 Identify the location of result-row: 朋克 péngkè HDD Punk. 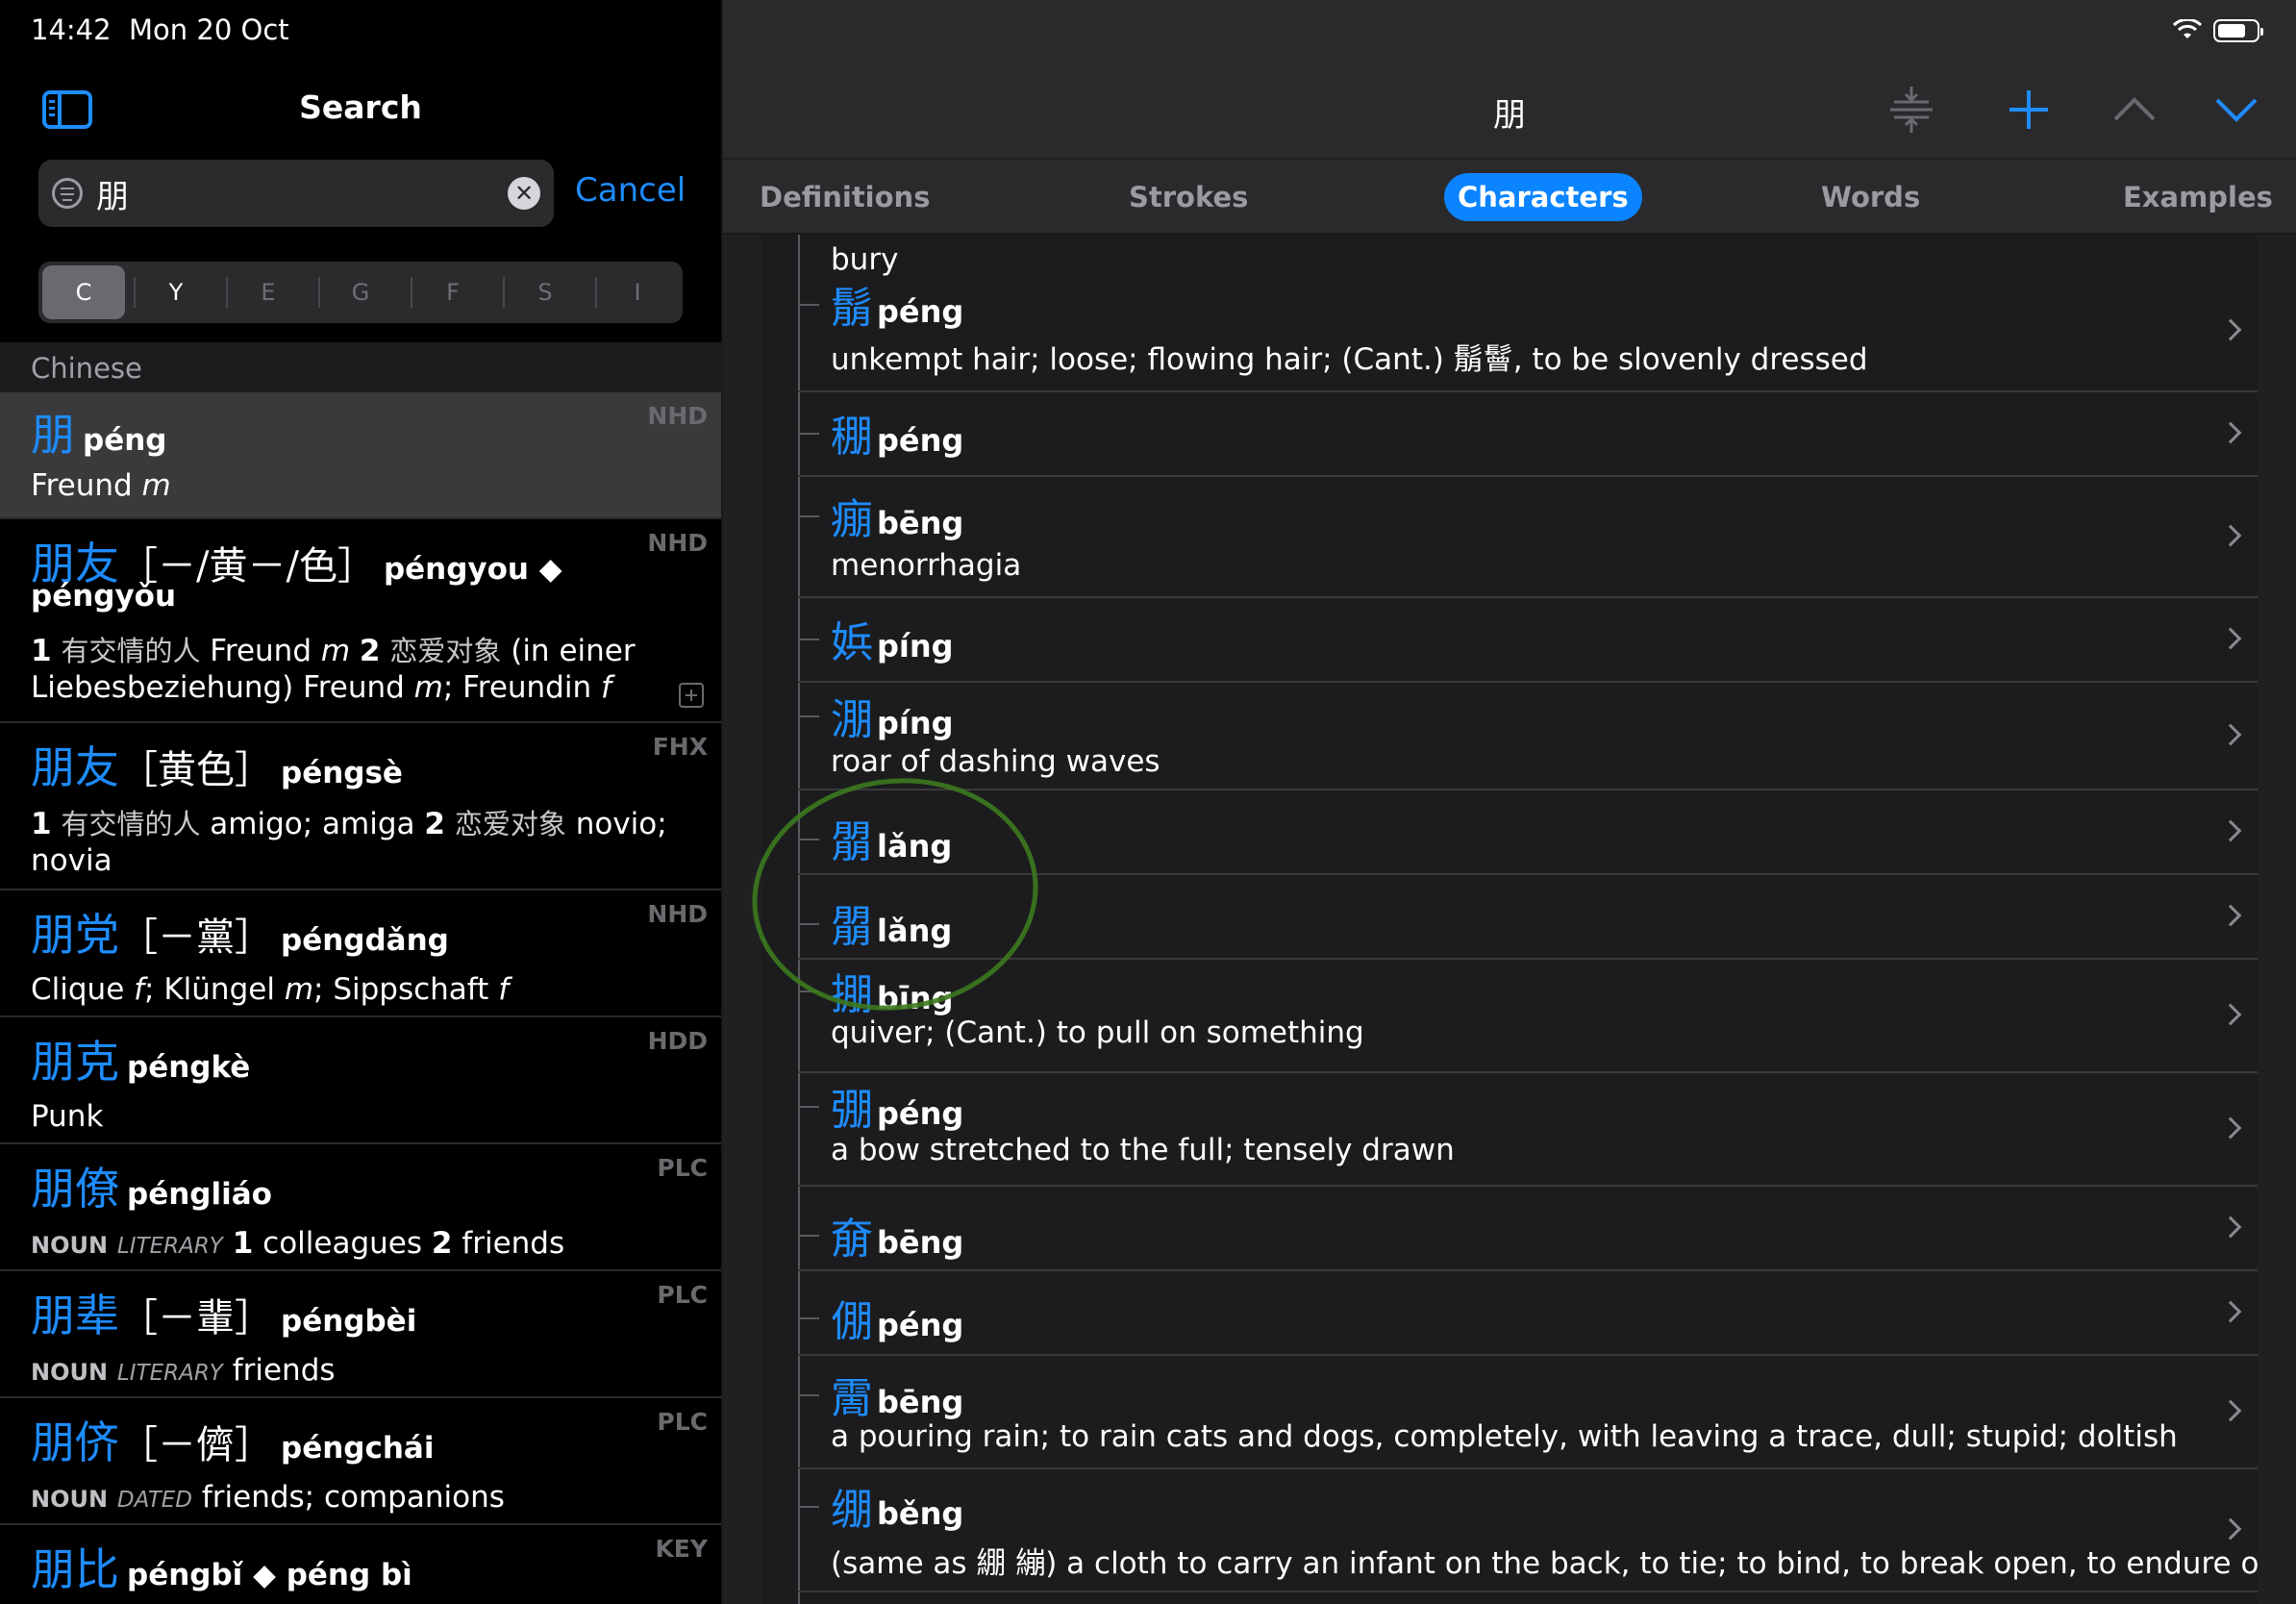
(360, 1080).